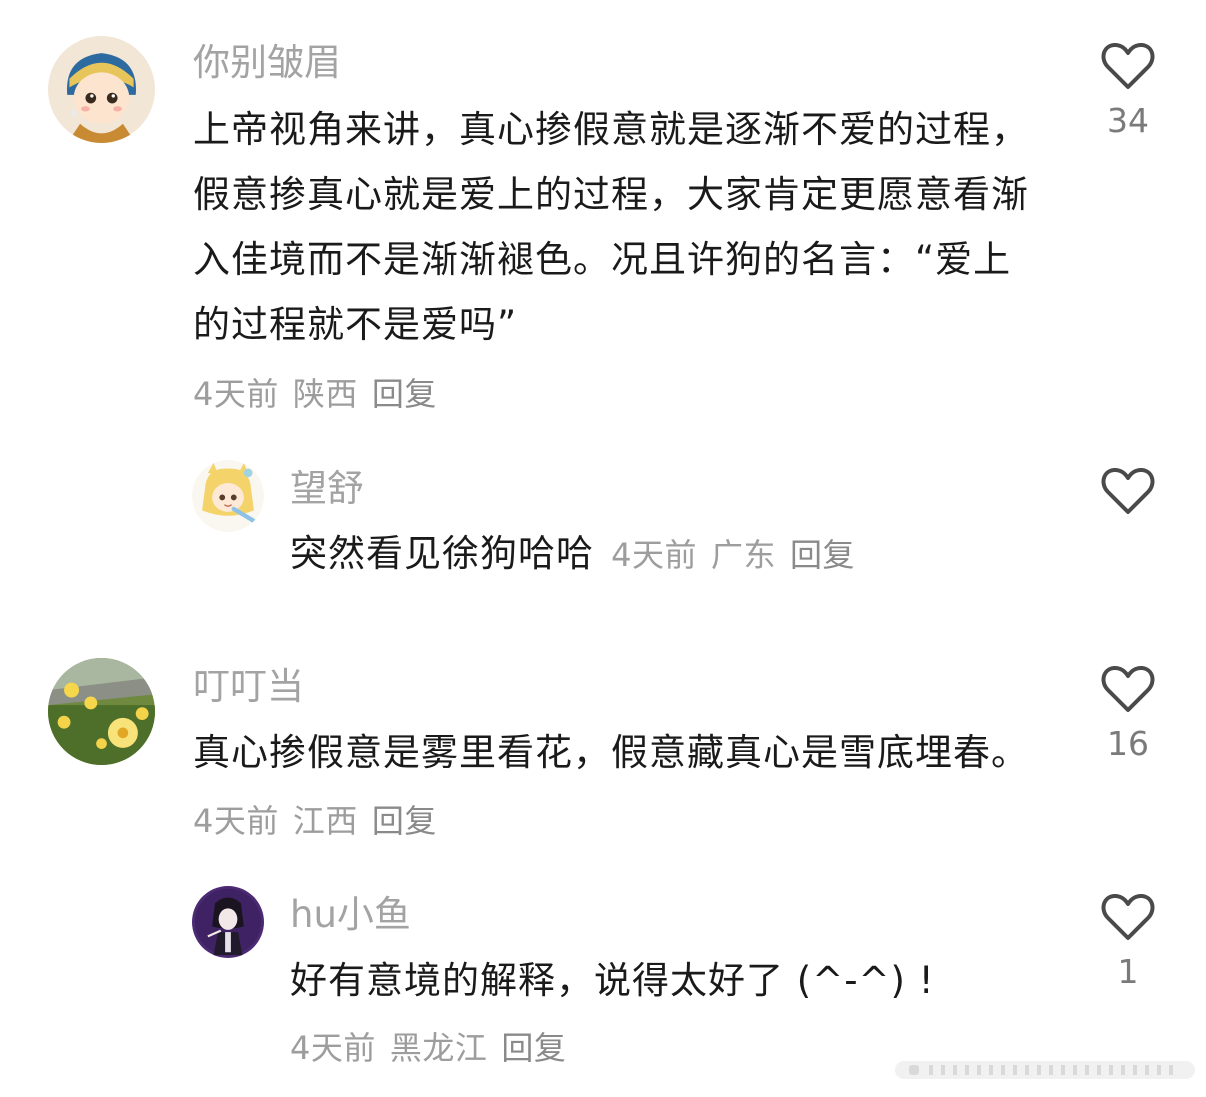  I want to click on like-count: 1, so click(1128, 971).